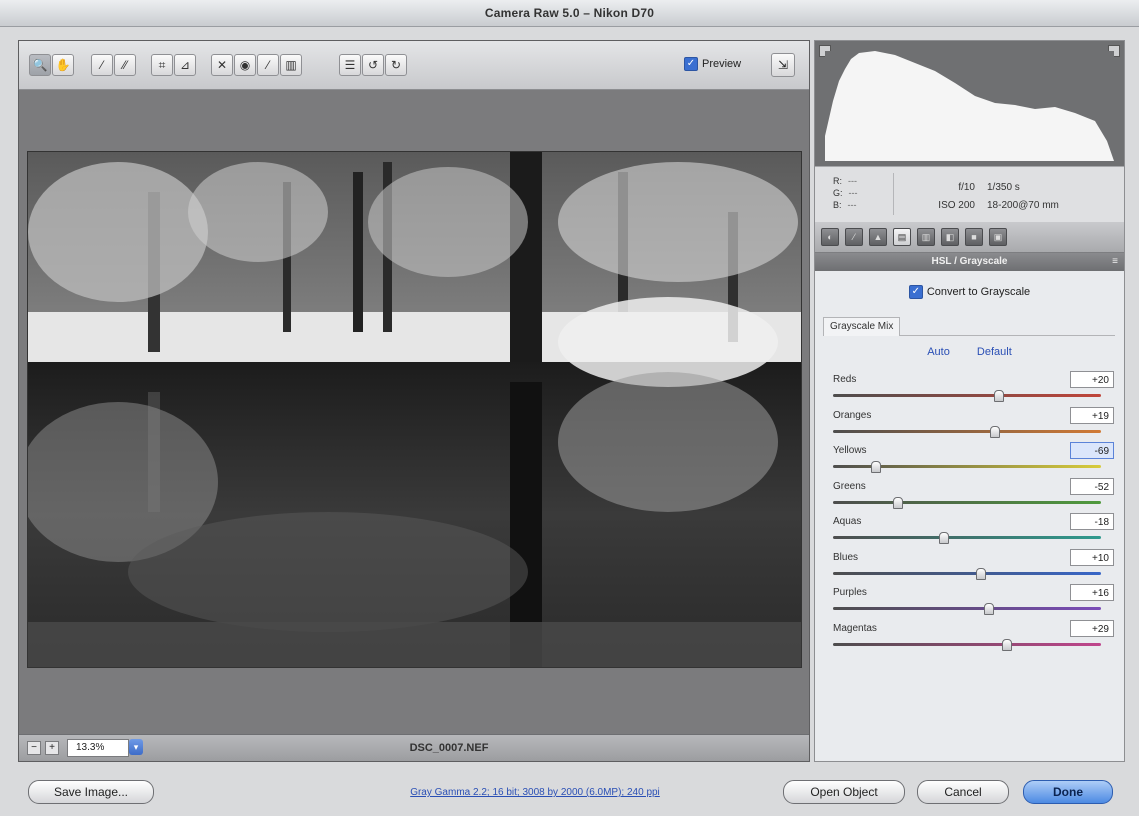  I want to click on aquas-label: Aquas, so click(847, 521).